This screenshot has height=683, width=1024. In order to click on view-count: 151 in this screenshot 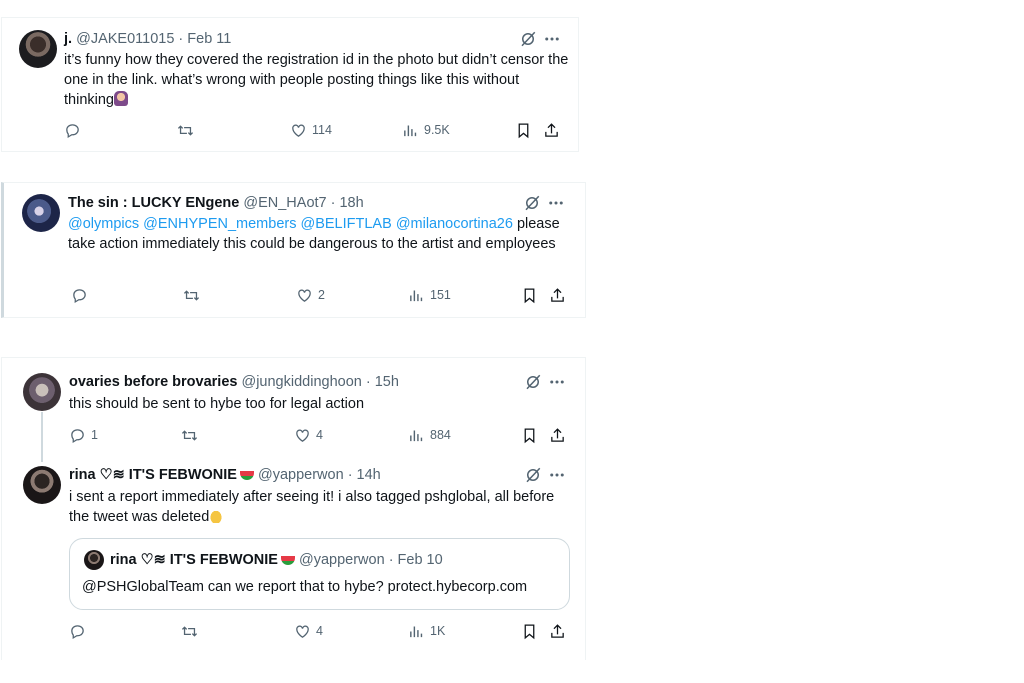, I will do `click(440, 295)`.